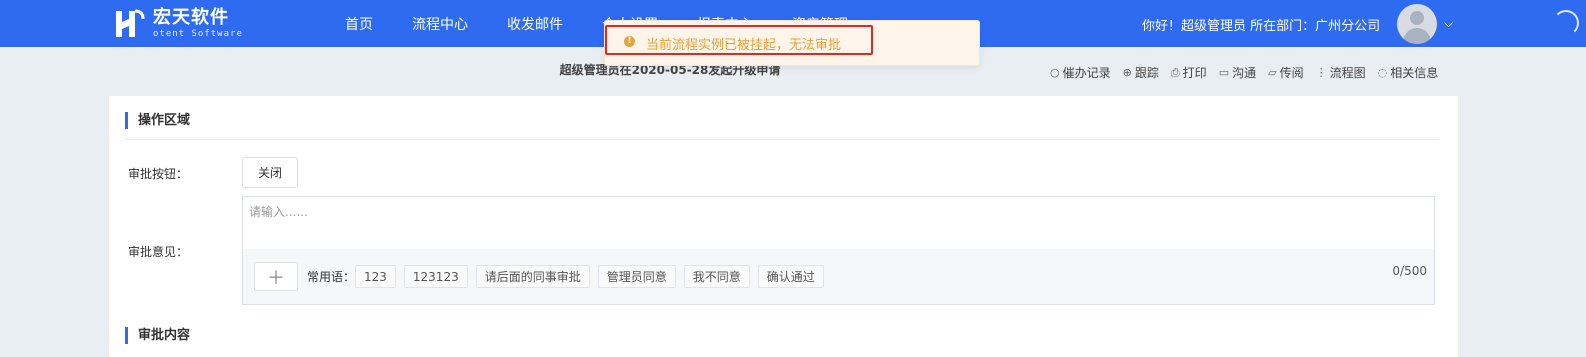  Describe the element at coordinates (636, 276) in the screenshot. I see `phrase-tag: 管理员同意` at that location.